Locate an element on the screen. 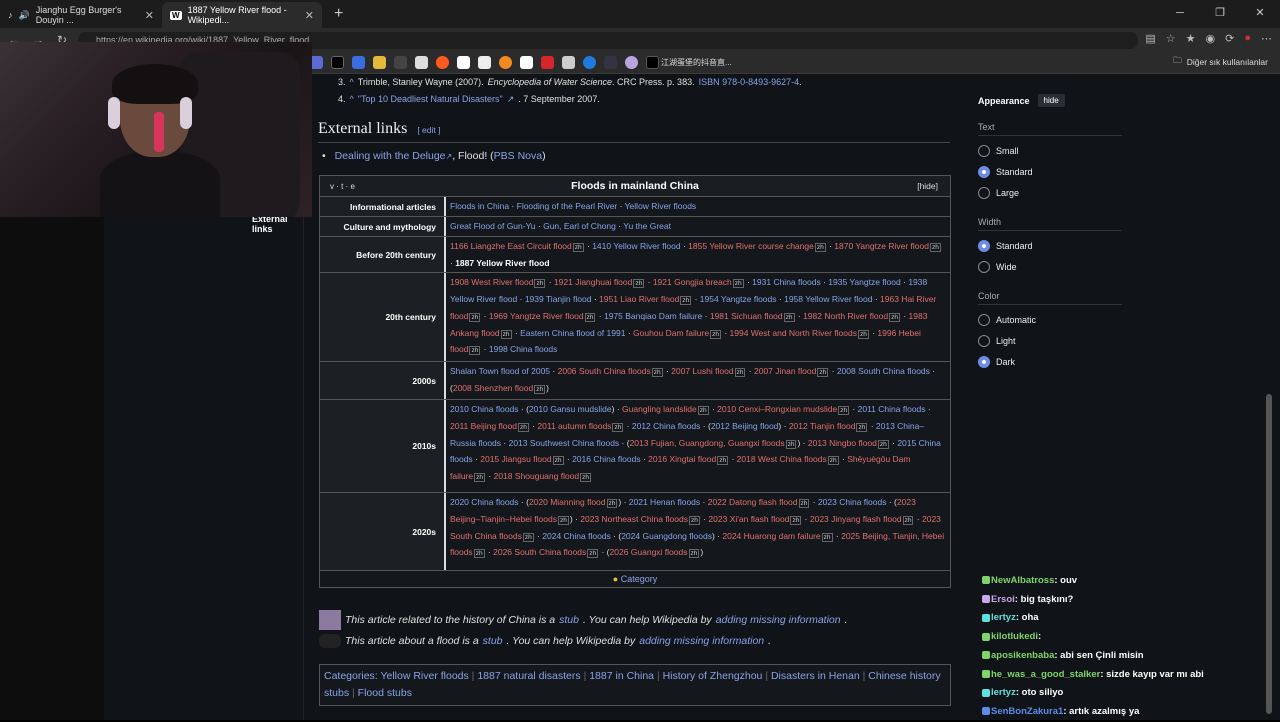  navbox-link: 2021 Henan floods is located at coordinates (664, 502).